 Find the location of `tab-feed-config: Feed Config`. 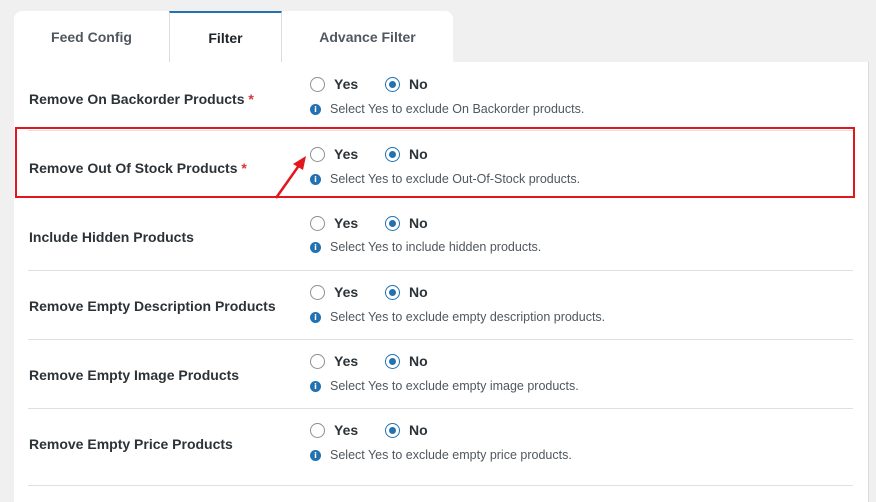

tab-feed-config: Feed Config is located at coordinates (91, 36).